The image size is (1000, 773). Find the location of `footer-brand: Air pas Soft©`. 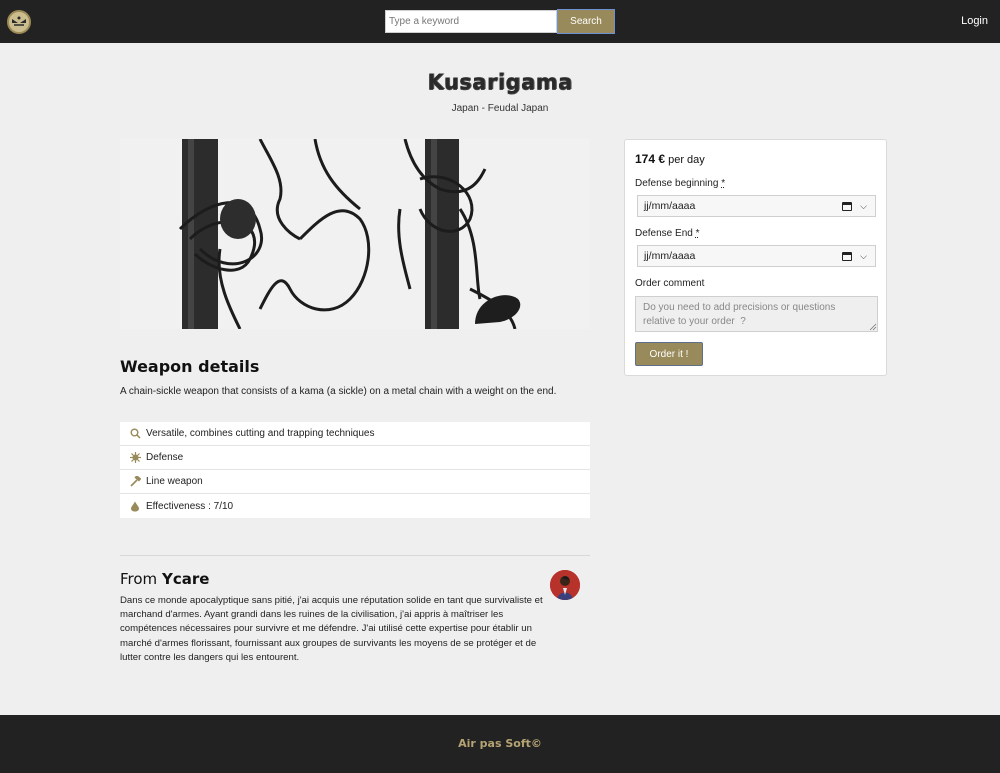

footer-brand: Air pas Soft© is located at coordinates (500, 743).